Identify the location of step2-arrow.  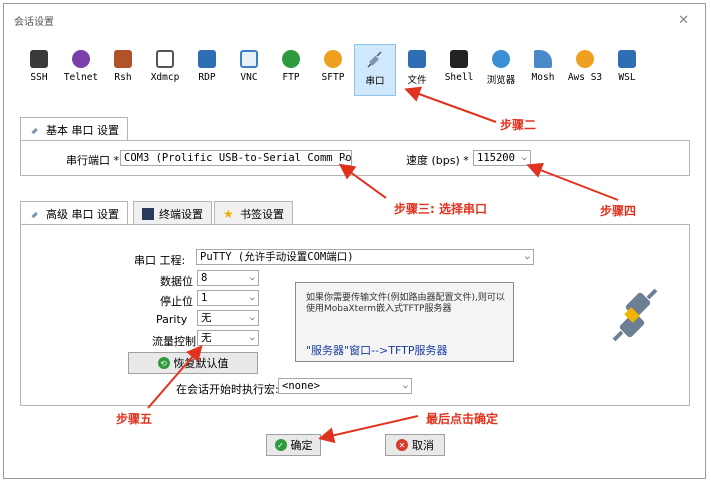
(450, 104).